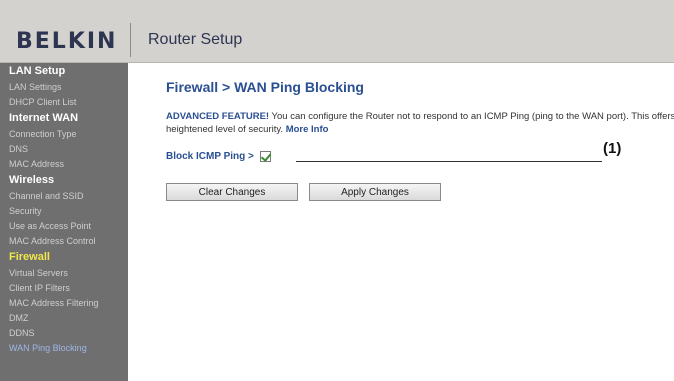 The height and width of the screenshot is (381, 674). I want to click on advanced-feature-label: ADVANCED FEATURE!, so click(218, 116).